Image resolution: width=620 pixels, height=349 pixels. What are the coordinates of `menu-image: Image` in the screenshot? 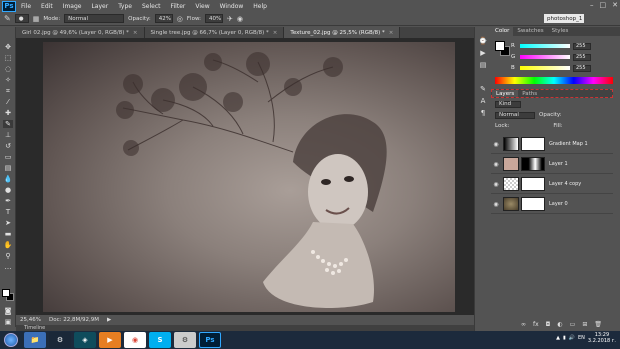 It's located at (72, 6).